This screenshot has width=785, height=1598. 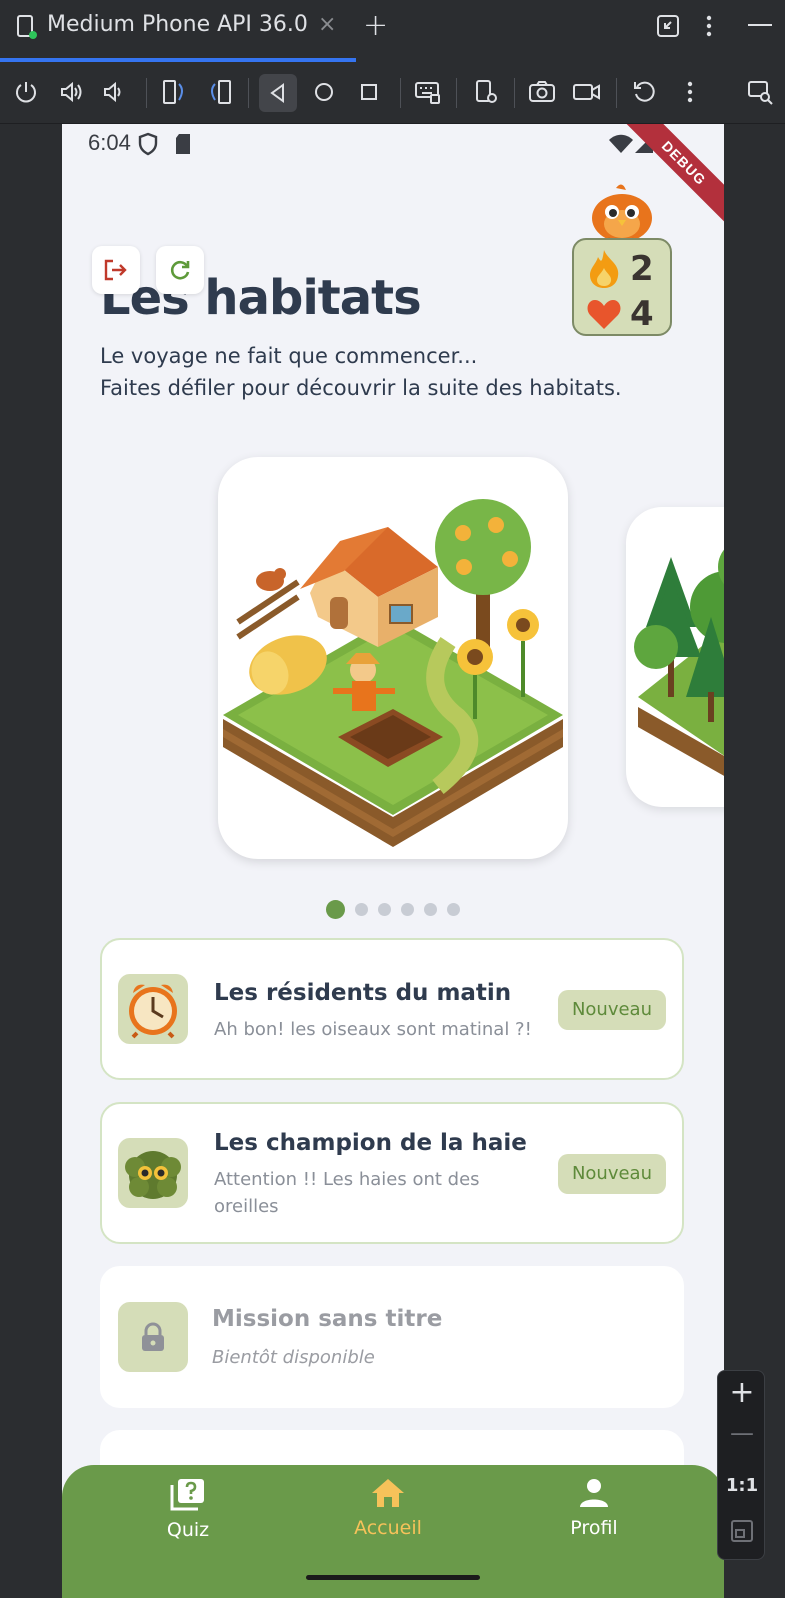 I want to click on bird-mascot-icon, so click(x=622, y=213).